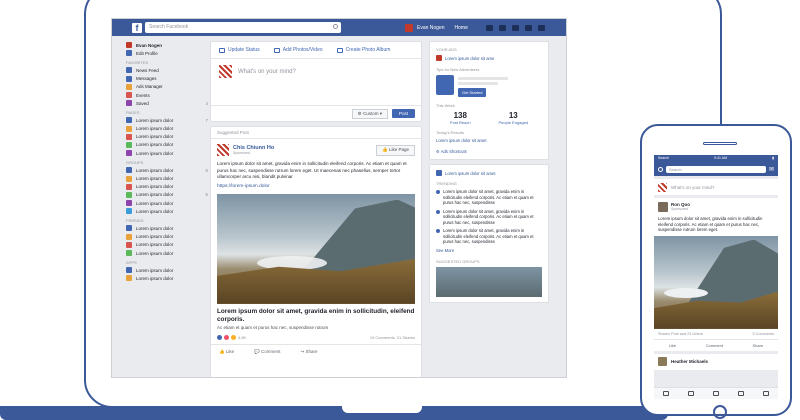 This screenshot has height=420, width=800. What do you see at coordinates (715, 393) in the screenshot?
I see `globe-tab-icon` at bounding box center [715, 393].